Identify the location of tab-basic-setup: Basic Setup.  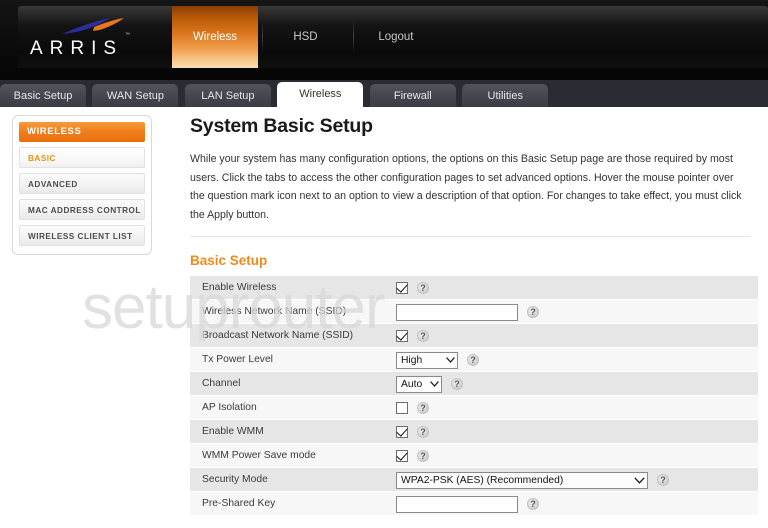
(43, 96).